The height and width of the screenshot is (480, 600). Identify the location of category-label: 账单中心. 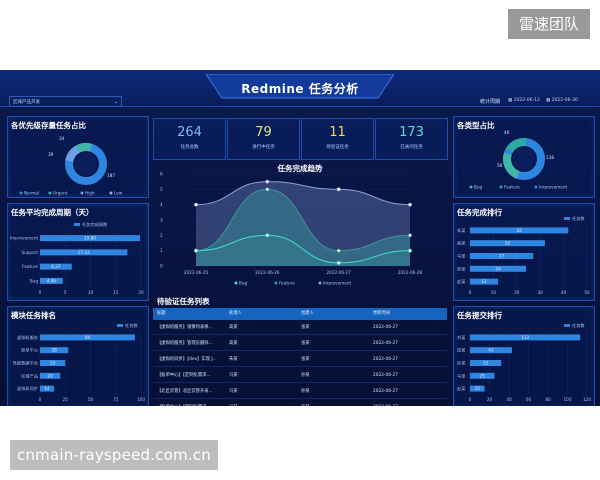
(30, 350).